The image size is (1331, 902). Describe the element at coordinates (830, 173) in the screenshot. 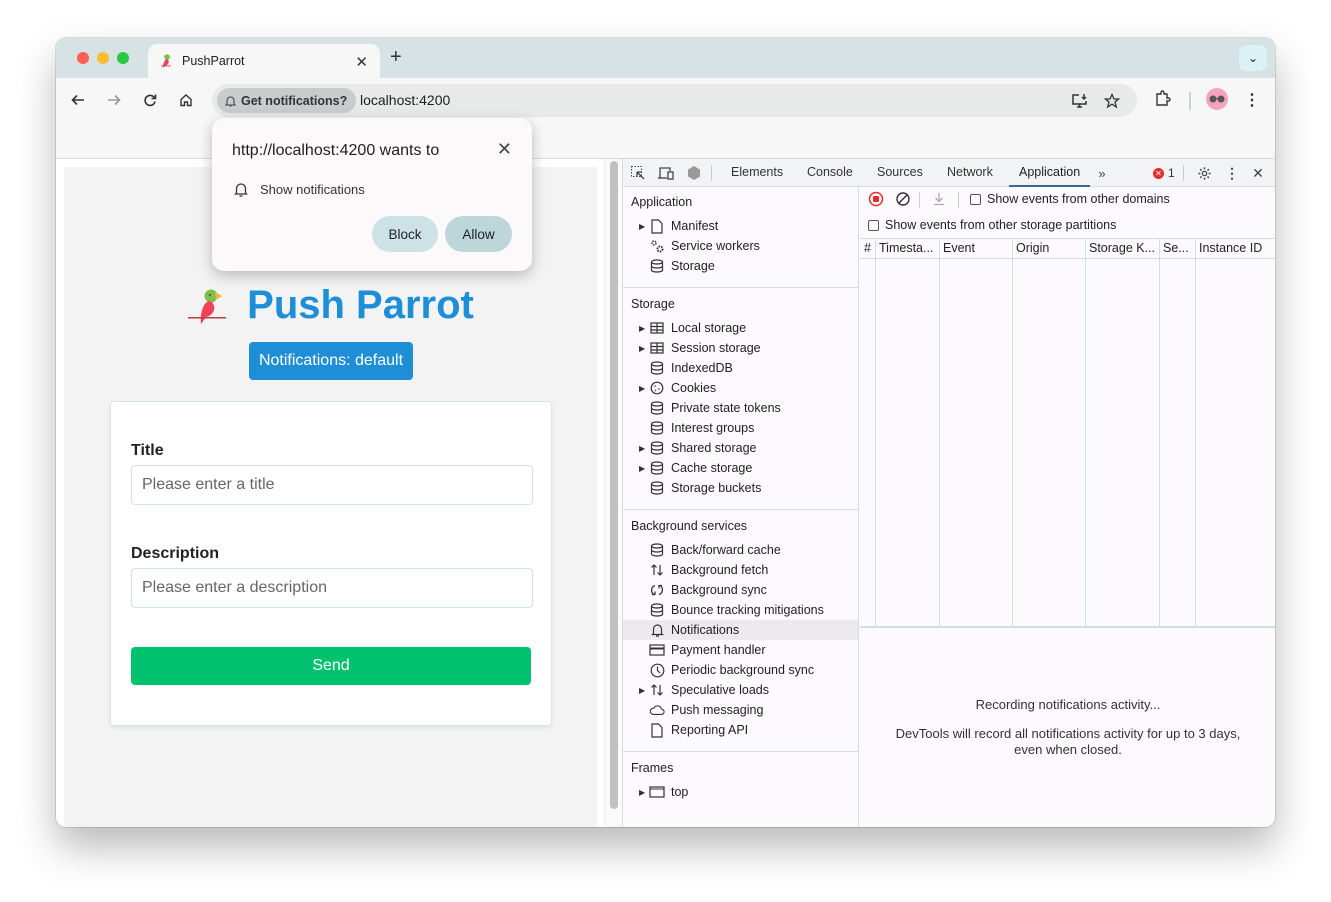

I see `tab-console: Console` at that location.